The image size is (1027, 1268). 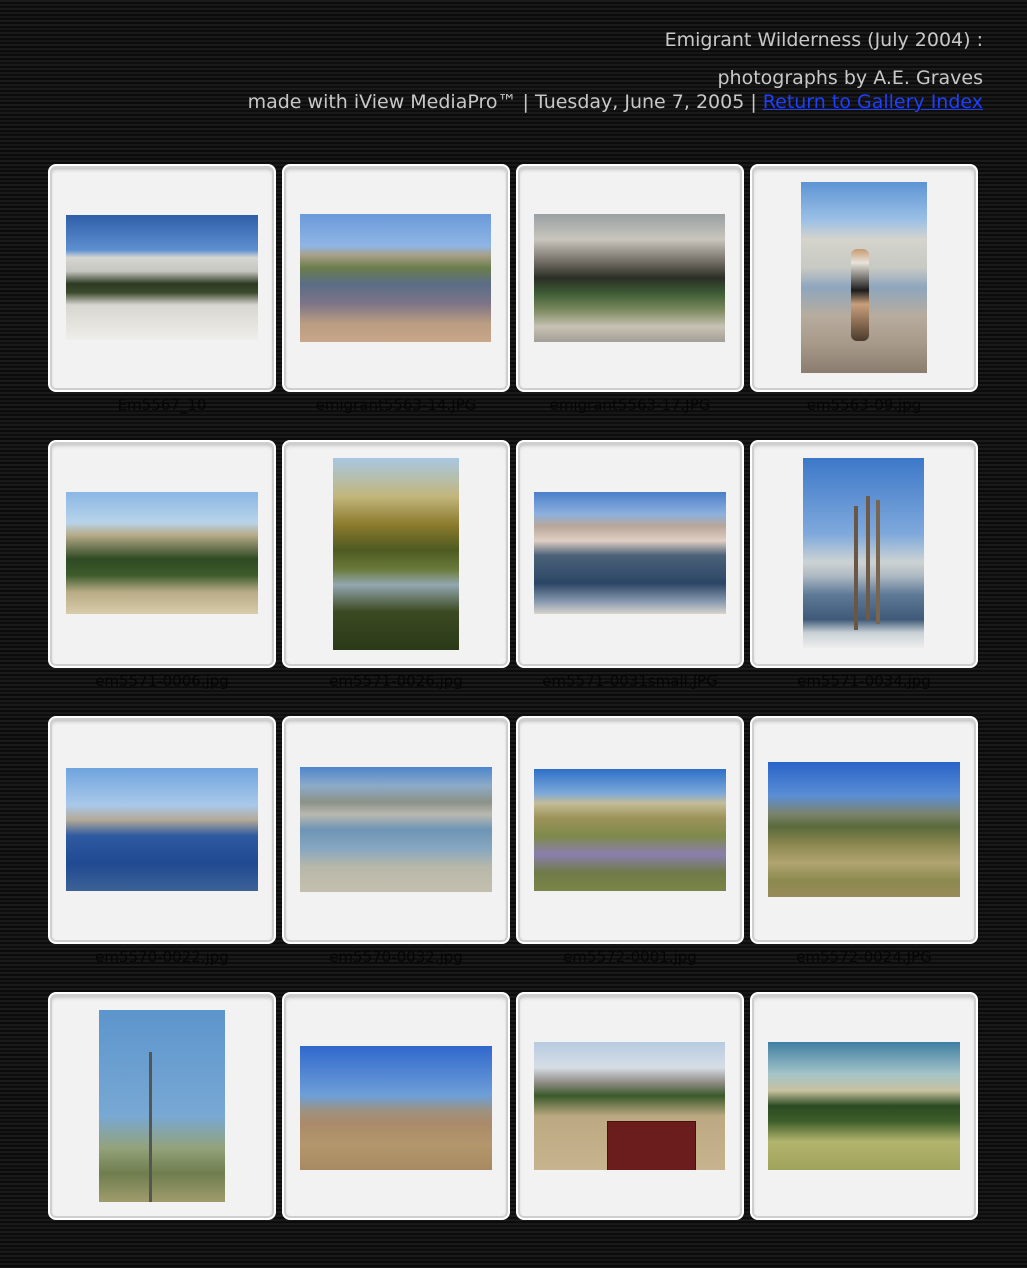 I want to click on thumbnail-cell: em5571-0034.jpg, so click(x=864, y=578).